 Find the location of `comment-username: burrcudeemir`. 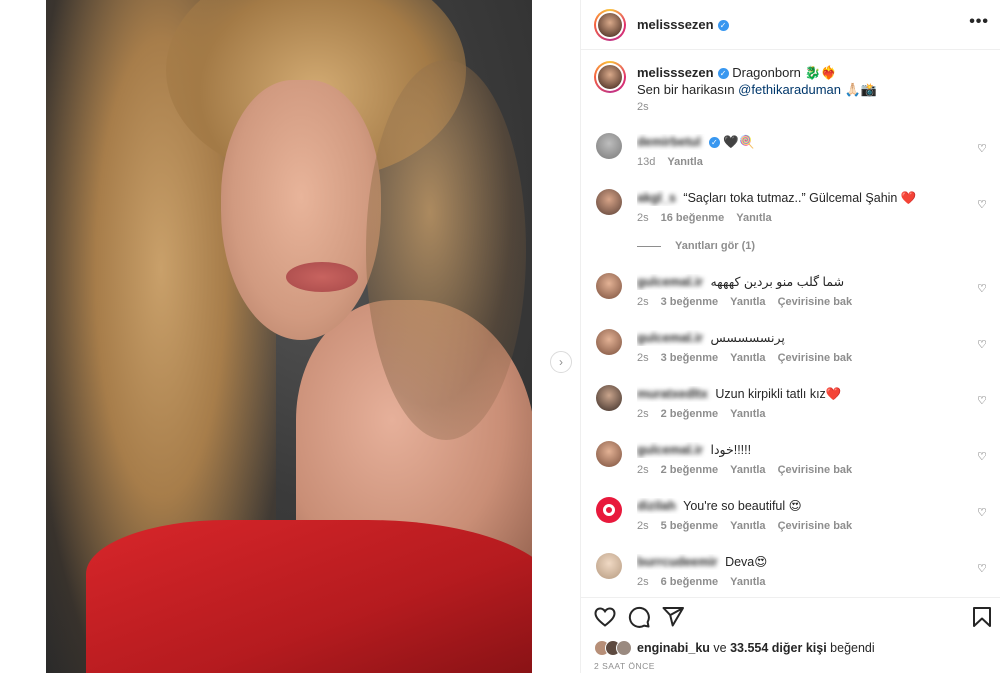

comment-username: burrcudeemir is located at coordinates (677, 562).